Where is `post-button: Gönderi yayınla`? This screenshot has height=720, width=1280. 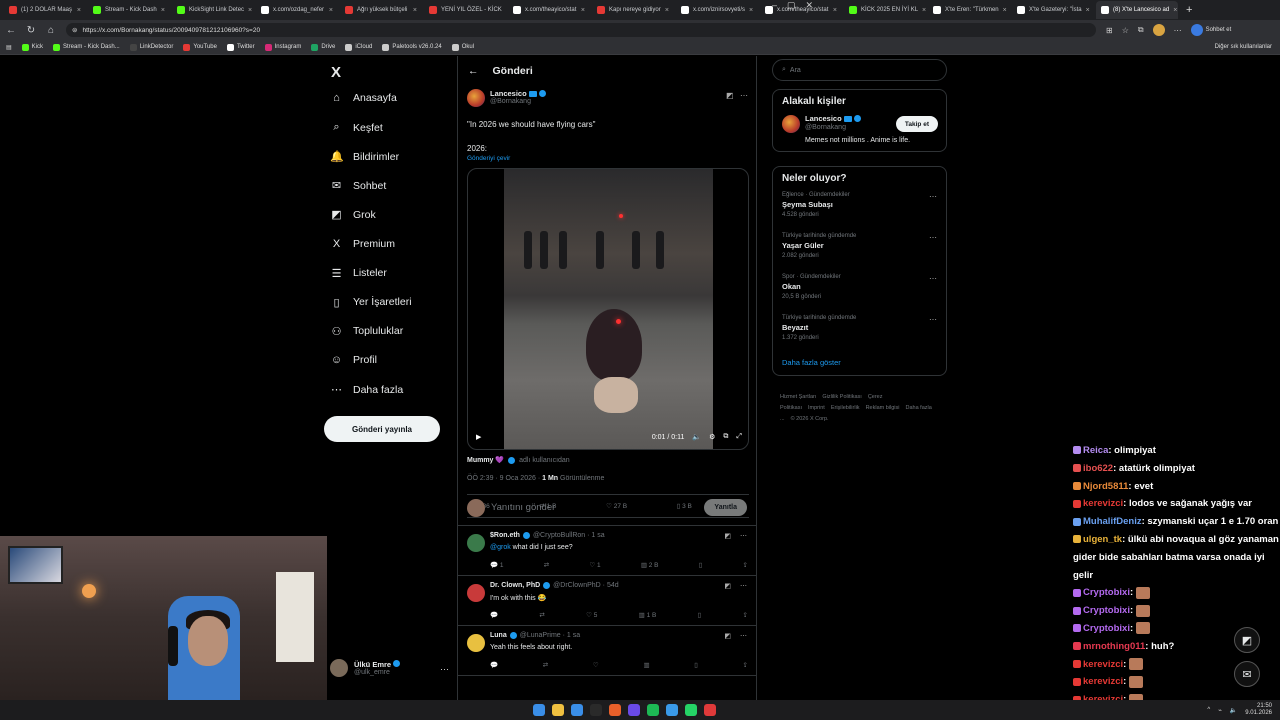
post-button: Gönderi yayınla is located at coordinates (382, 429).